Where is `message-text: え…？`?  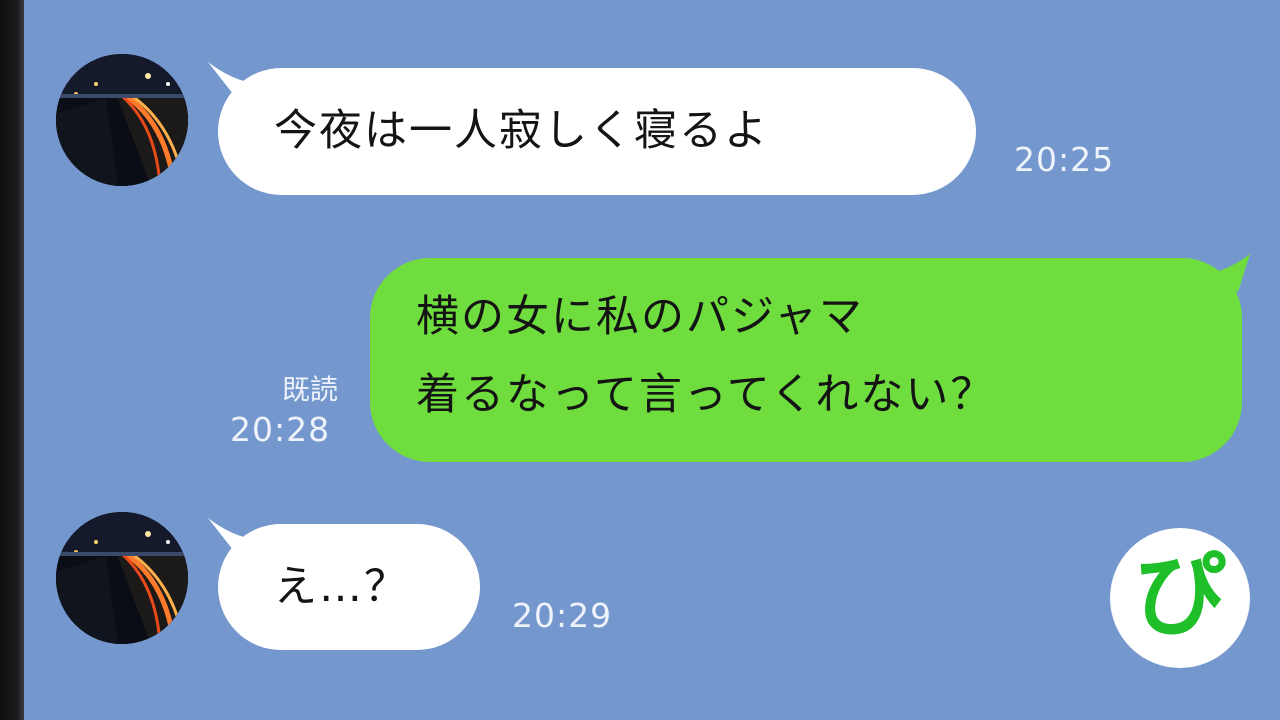 message-text: え…？ is located at coordinates (341, 587).